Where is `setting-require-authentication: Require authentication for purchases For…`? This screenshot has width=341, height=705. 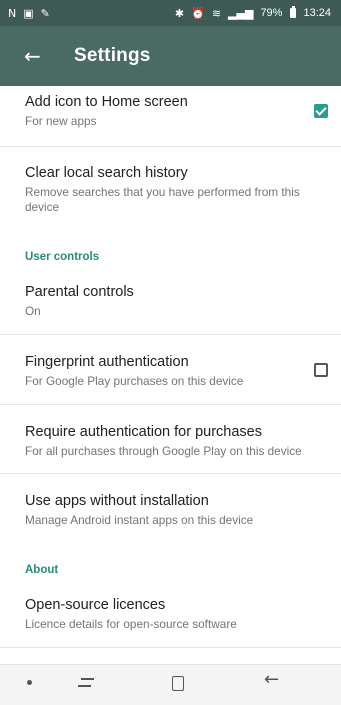
setting-require-authentication: Require authentication for purchases For… is located at coordinates (170, 441).